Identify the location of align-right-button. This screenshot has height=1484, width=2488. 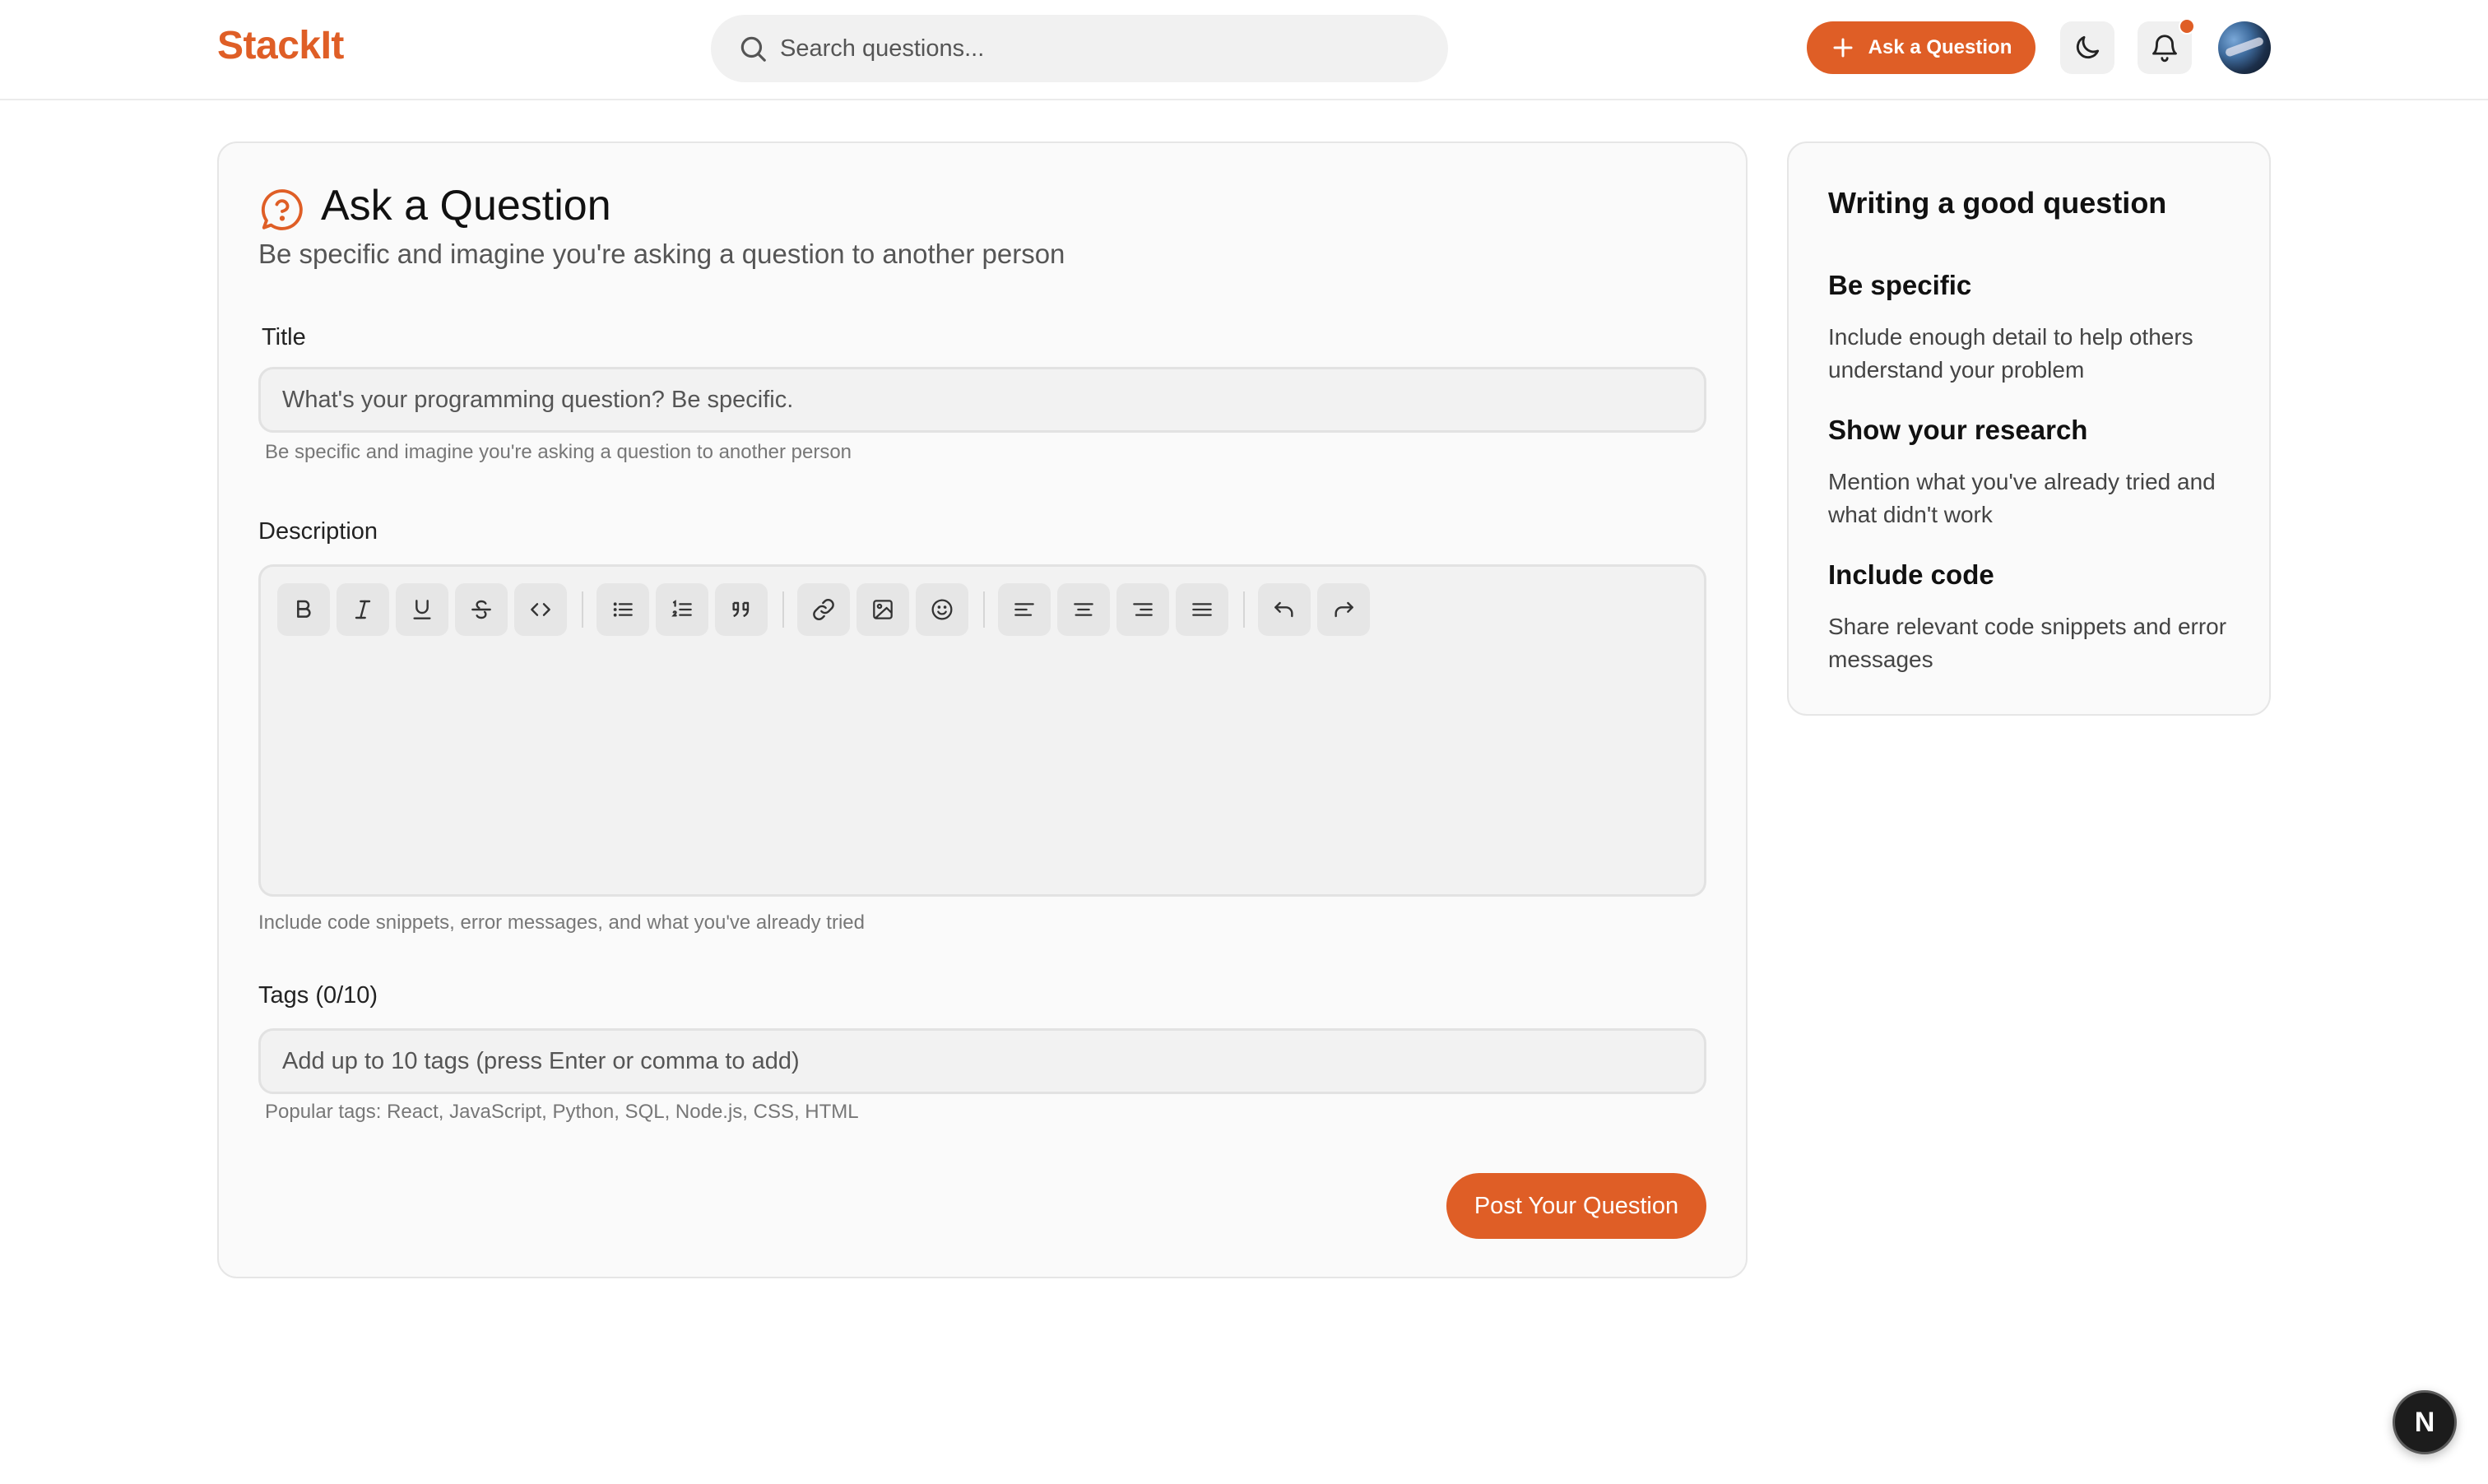
(1143, 609).